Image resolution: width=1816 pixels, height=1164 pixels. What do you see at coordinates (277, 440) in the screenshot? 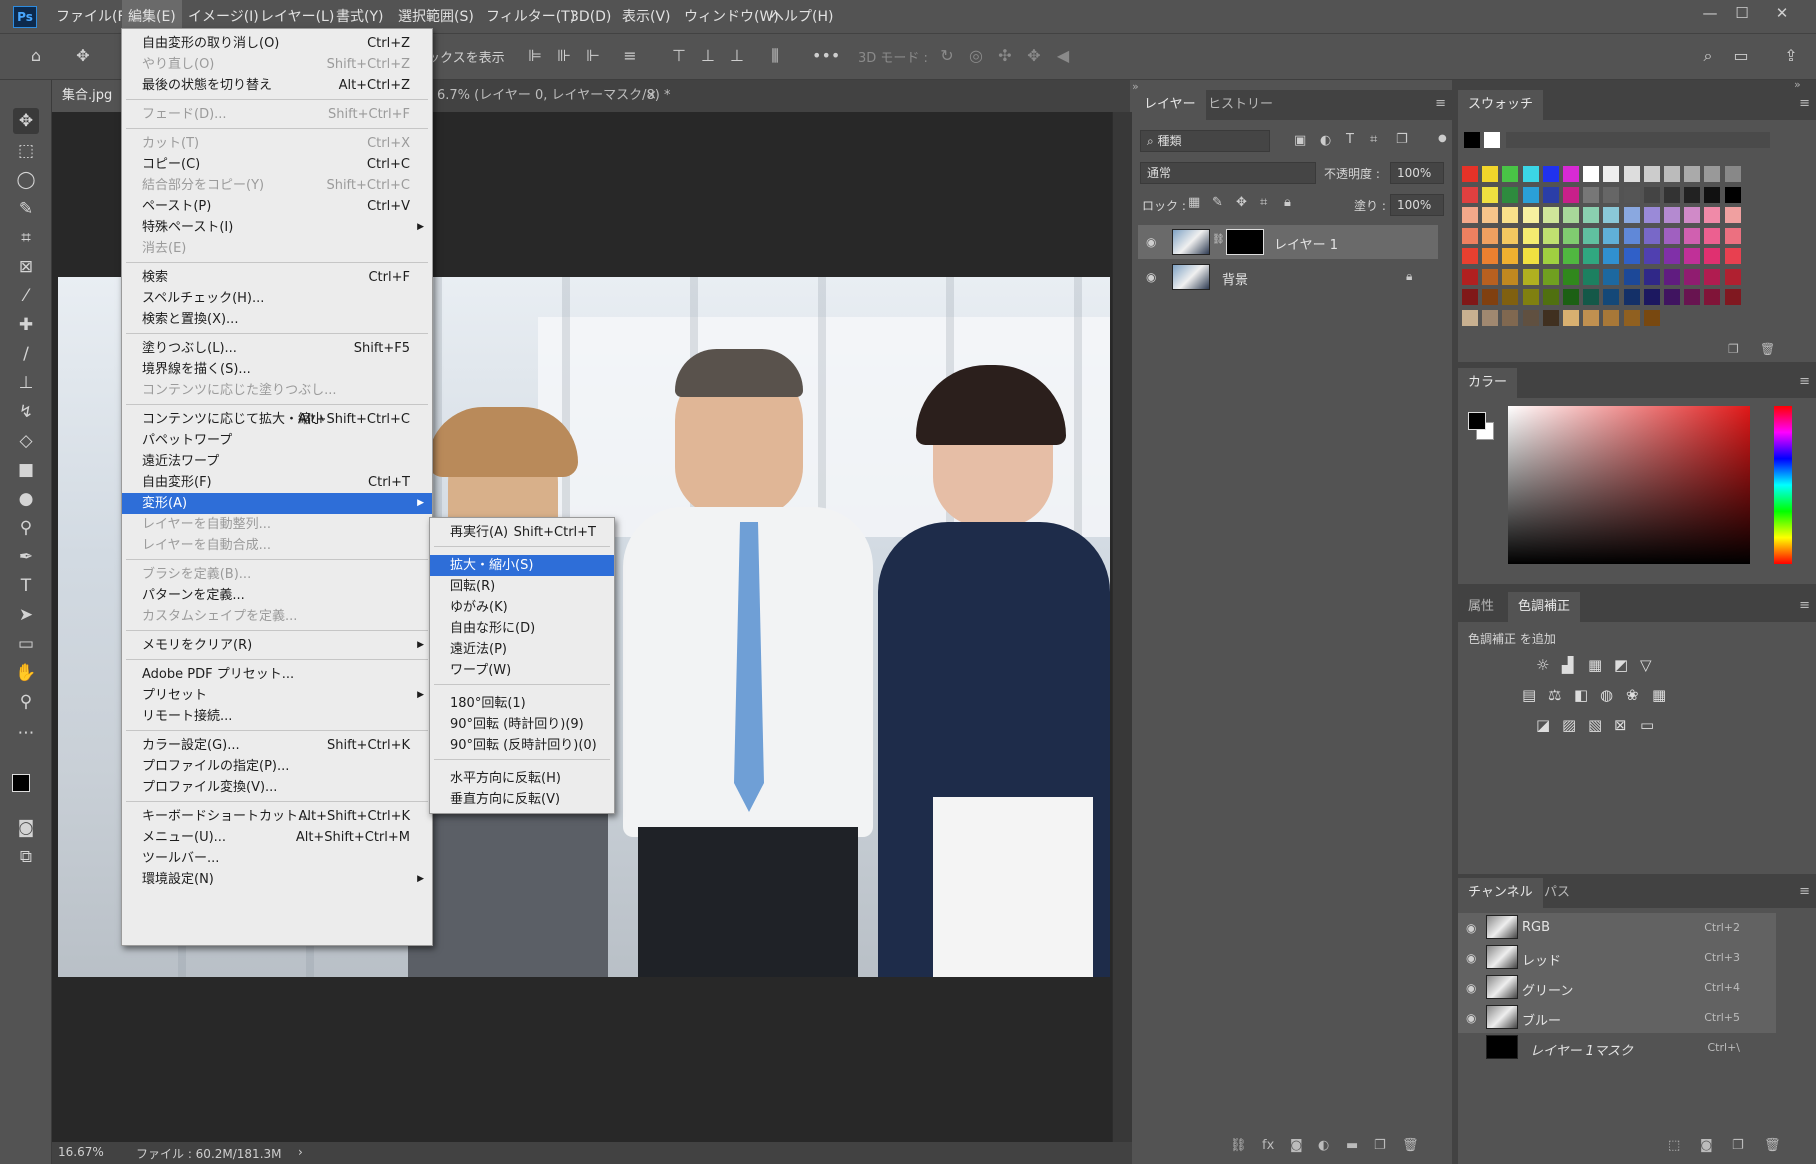
I see `edit-menu-item: パペットワープ` at bounding box center [277, 440].